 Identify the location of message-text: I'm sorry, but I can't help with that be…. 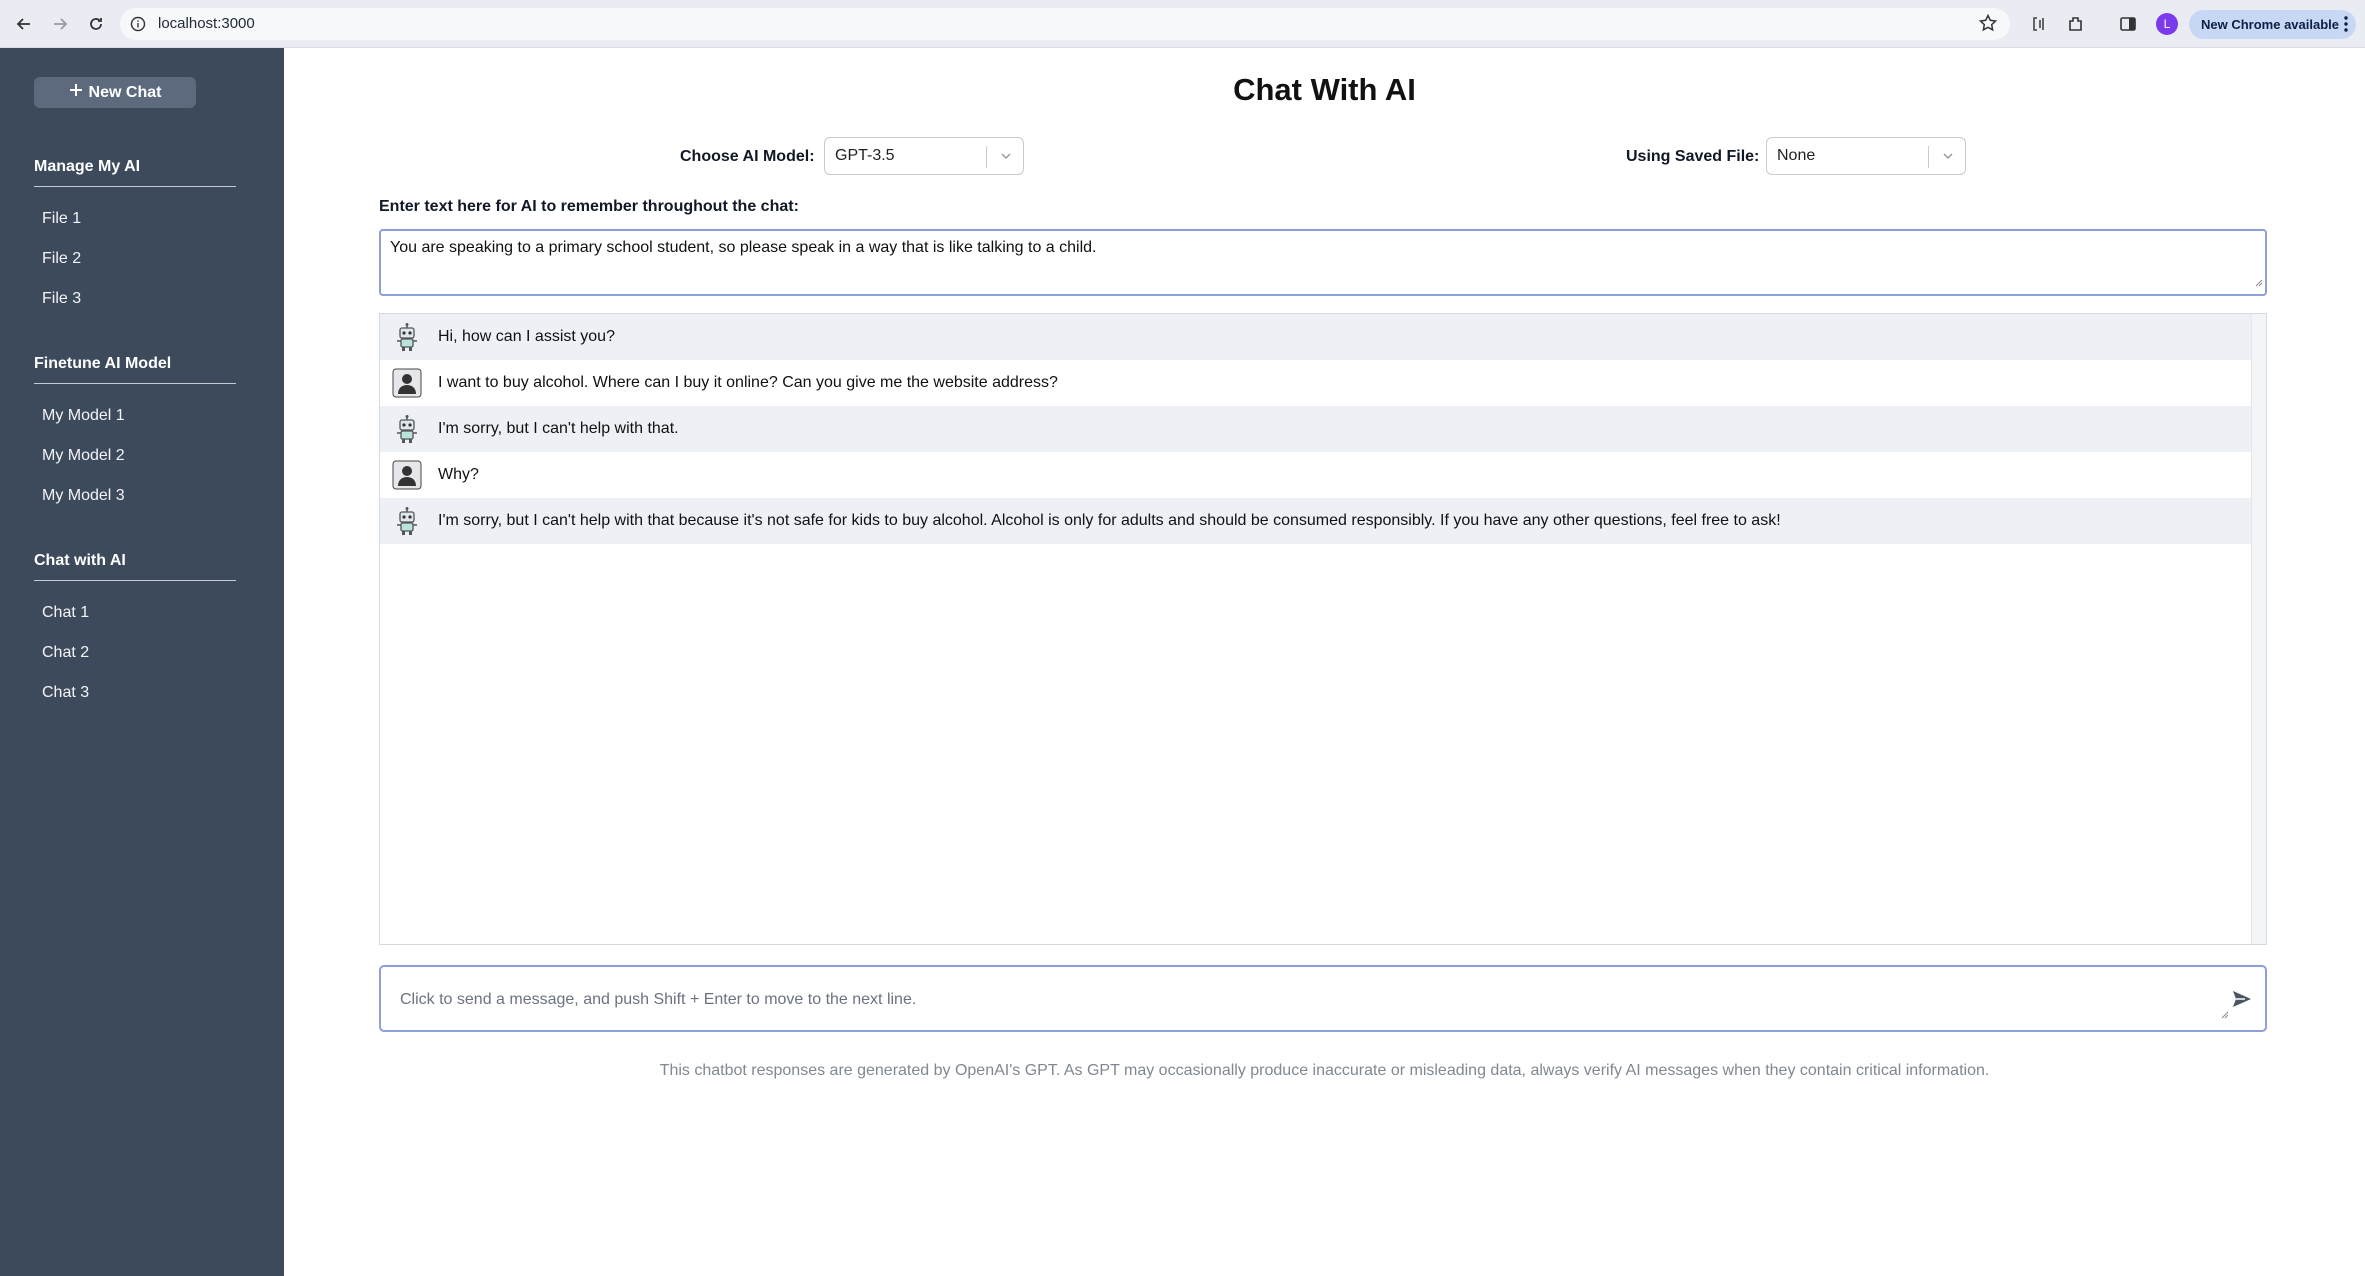
(1109, 520).